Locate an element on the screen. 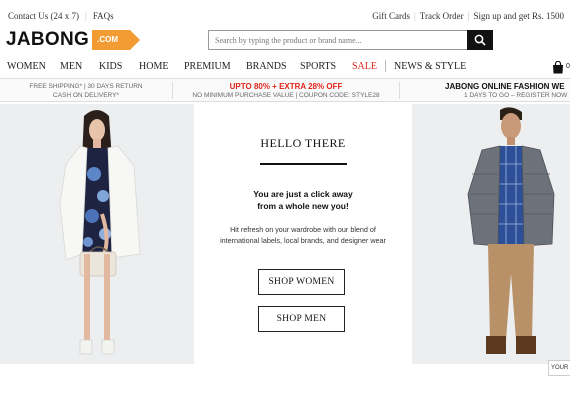 Image resolution: width=570 pixels, height=400 pixels. track-order-link: Track Order is located at coordinates (442, 16).